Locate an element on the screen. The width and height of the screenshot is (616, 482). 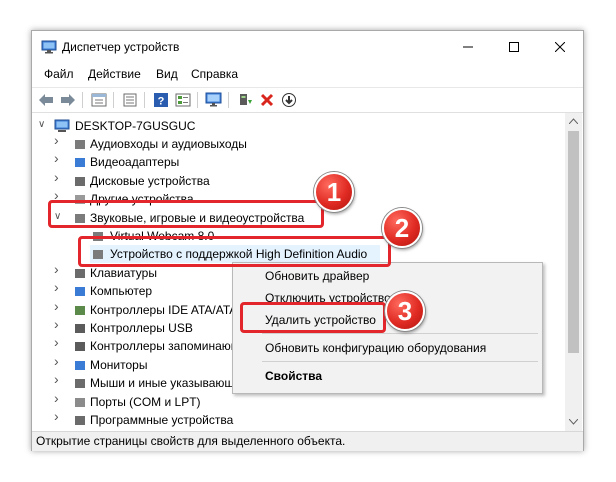
help-icon: ? is located at coordinates (161, 100).